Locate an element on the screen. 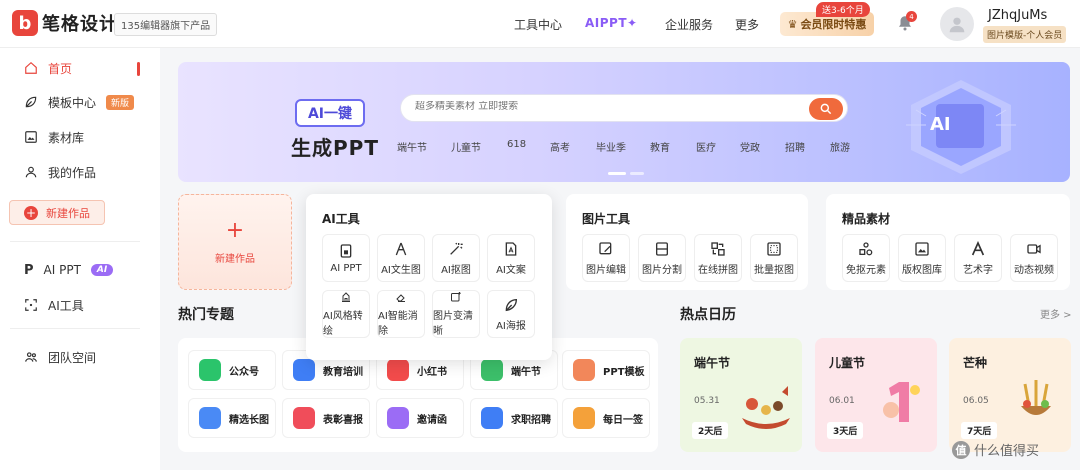 This screenshot has width=1080, height=470. logo-text: 笔格设计 is located at coordinates (80, 24).